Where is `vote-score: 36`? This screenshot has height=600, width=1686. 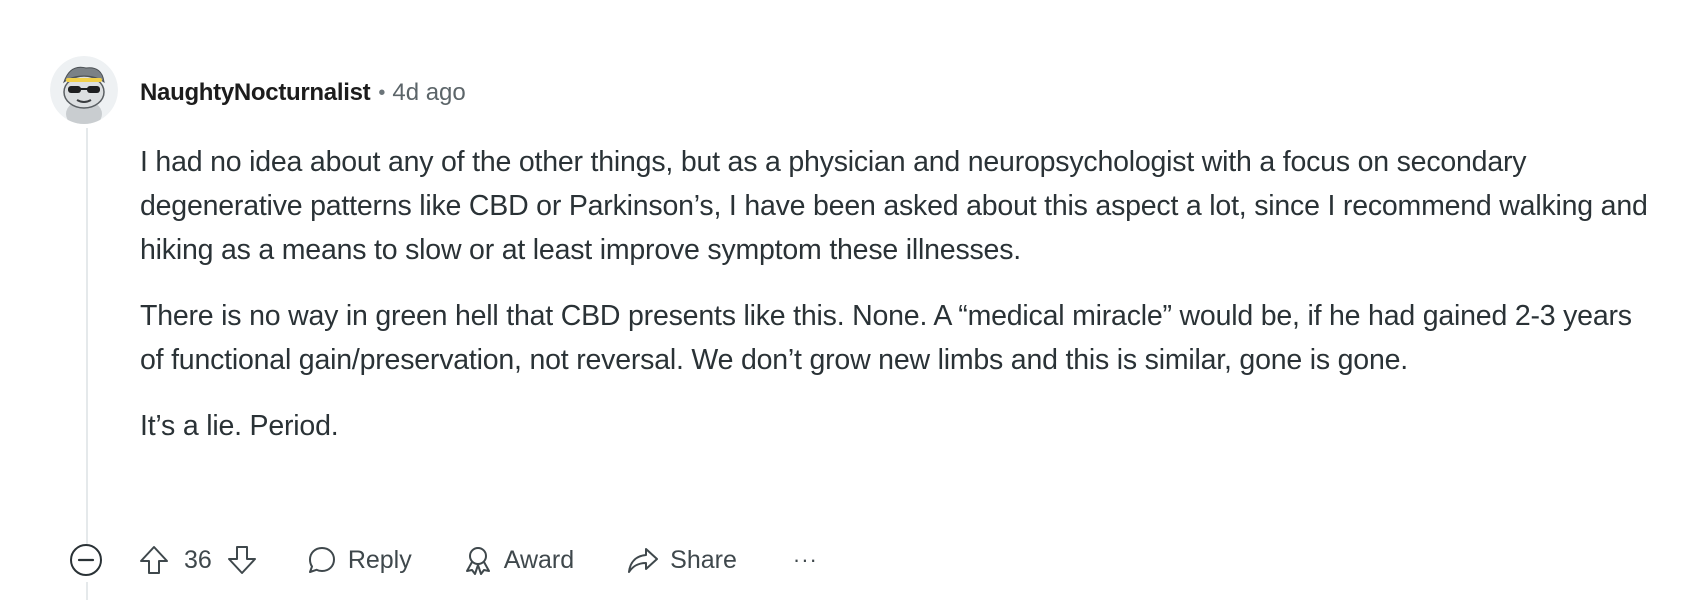 vote-score: 36 is located at coordinates (198, 559).